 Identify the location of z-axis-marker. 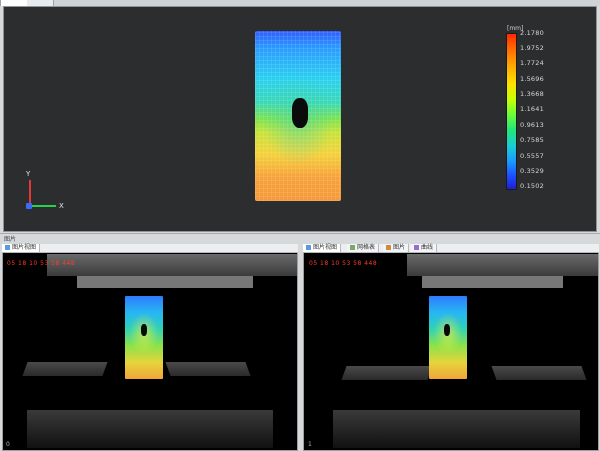
(29, 206).